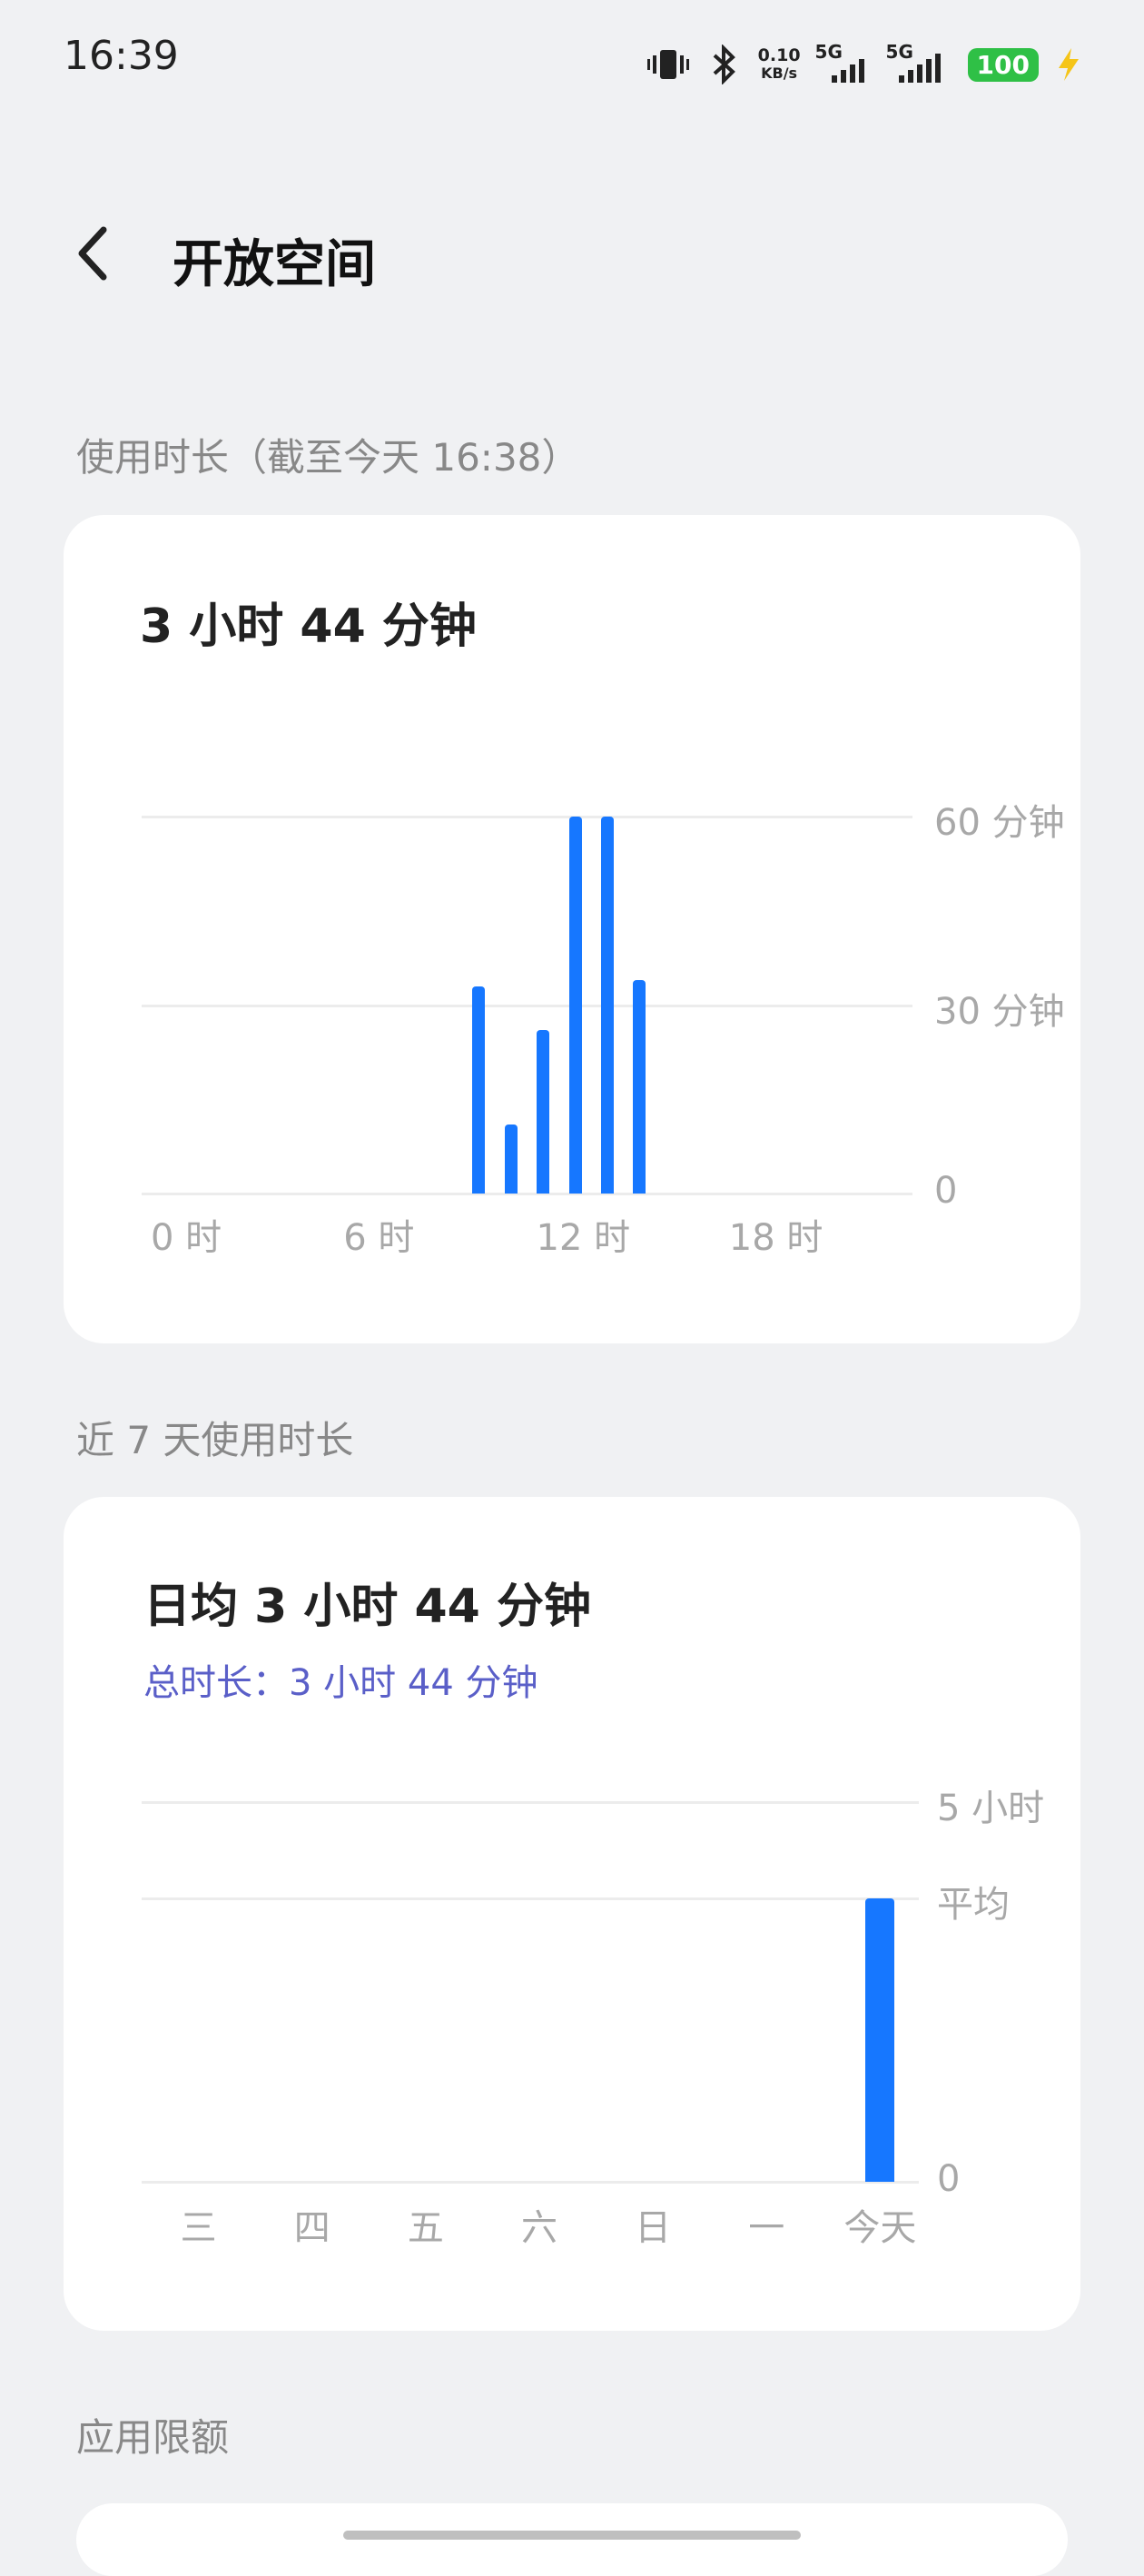  I want to click on x-axis-label: 六, so click(539, 2228).